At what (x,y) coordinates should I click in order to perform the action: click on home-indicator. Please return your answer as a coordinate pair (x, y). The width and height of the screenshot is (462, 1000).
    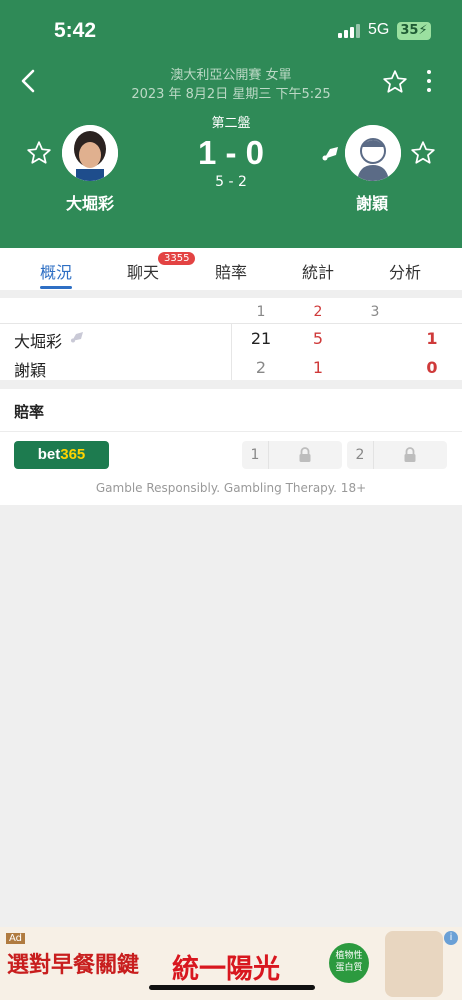
    Looking at the image, I should click on (232, 987).